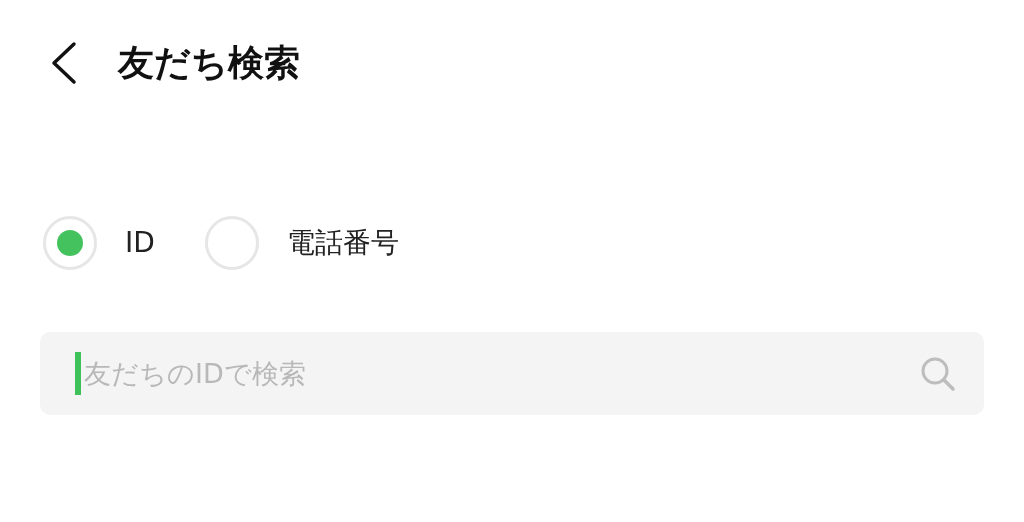 The image size is (1024, 522). I want to click on search-icon, so click(938, 374).